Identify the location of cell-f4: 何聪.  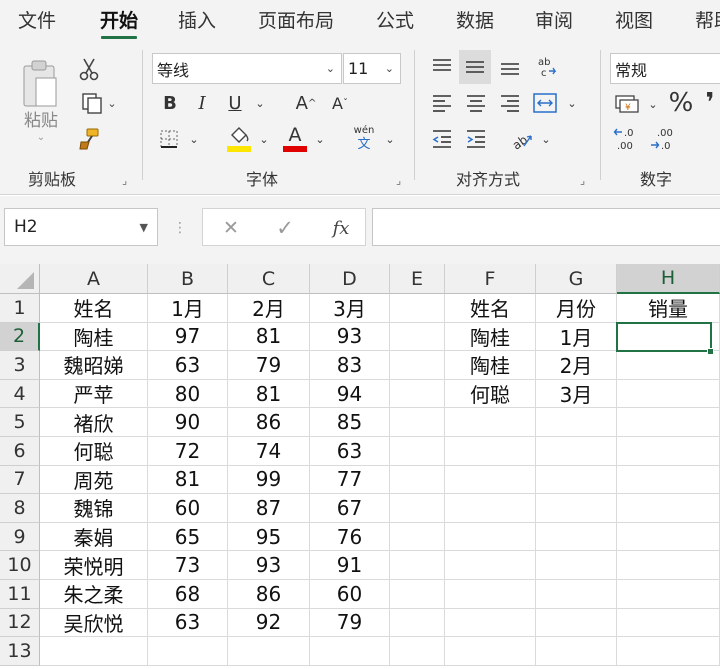
(490, 394).